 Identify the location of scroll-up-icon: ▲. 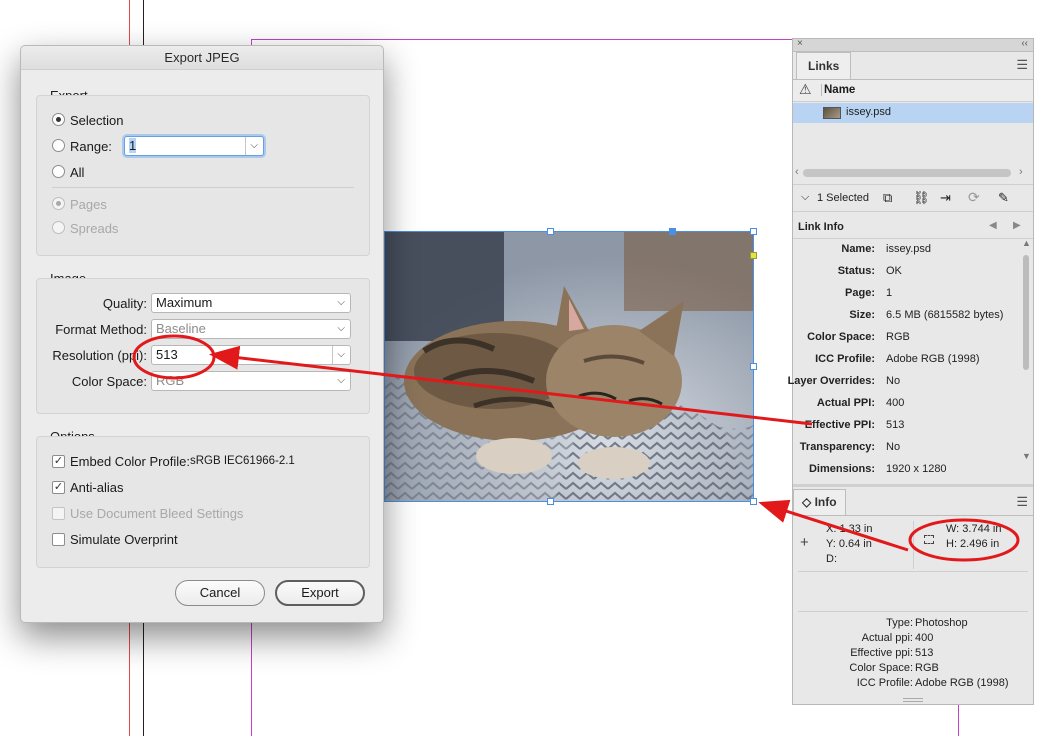
(1026, 243).